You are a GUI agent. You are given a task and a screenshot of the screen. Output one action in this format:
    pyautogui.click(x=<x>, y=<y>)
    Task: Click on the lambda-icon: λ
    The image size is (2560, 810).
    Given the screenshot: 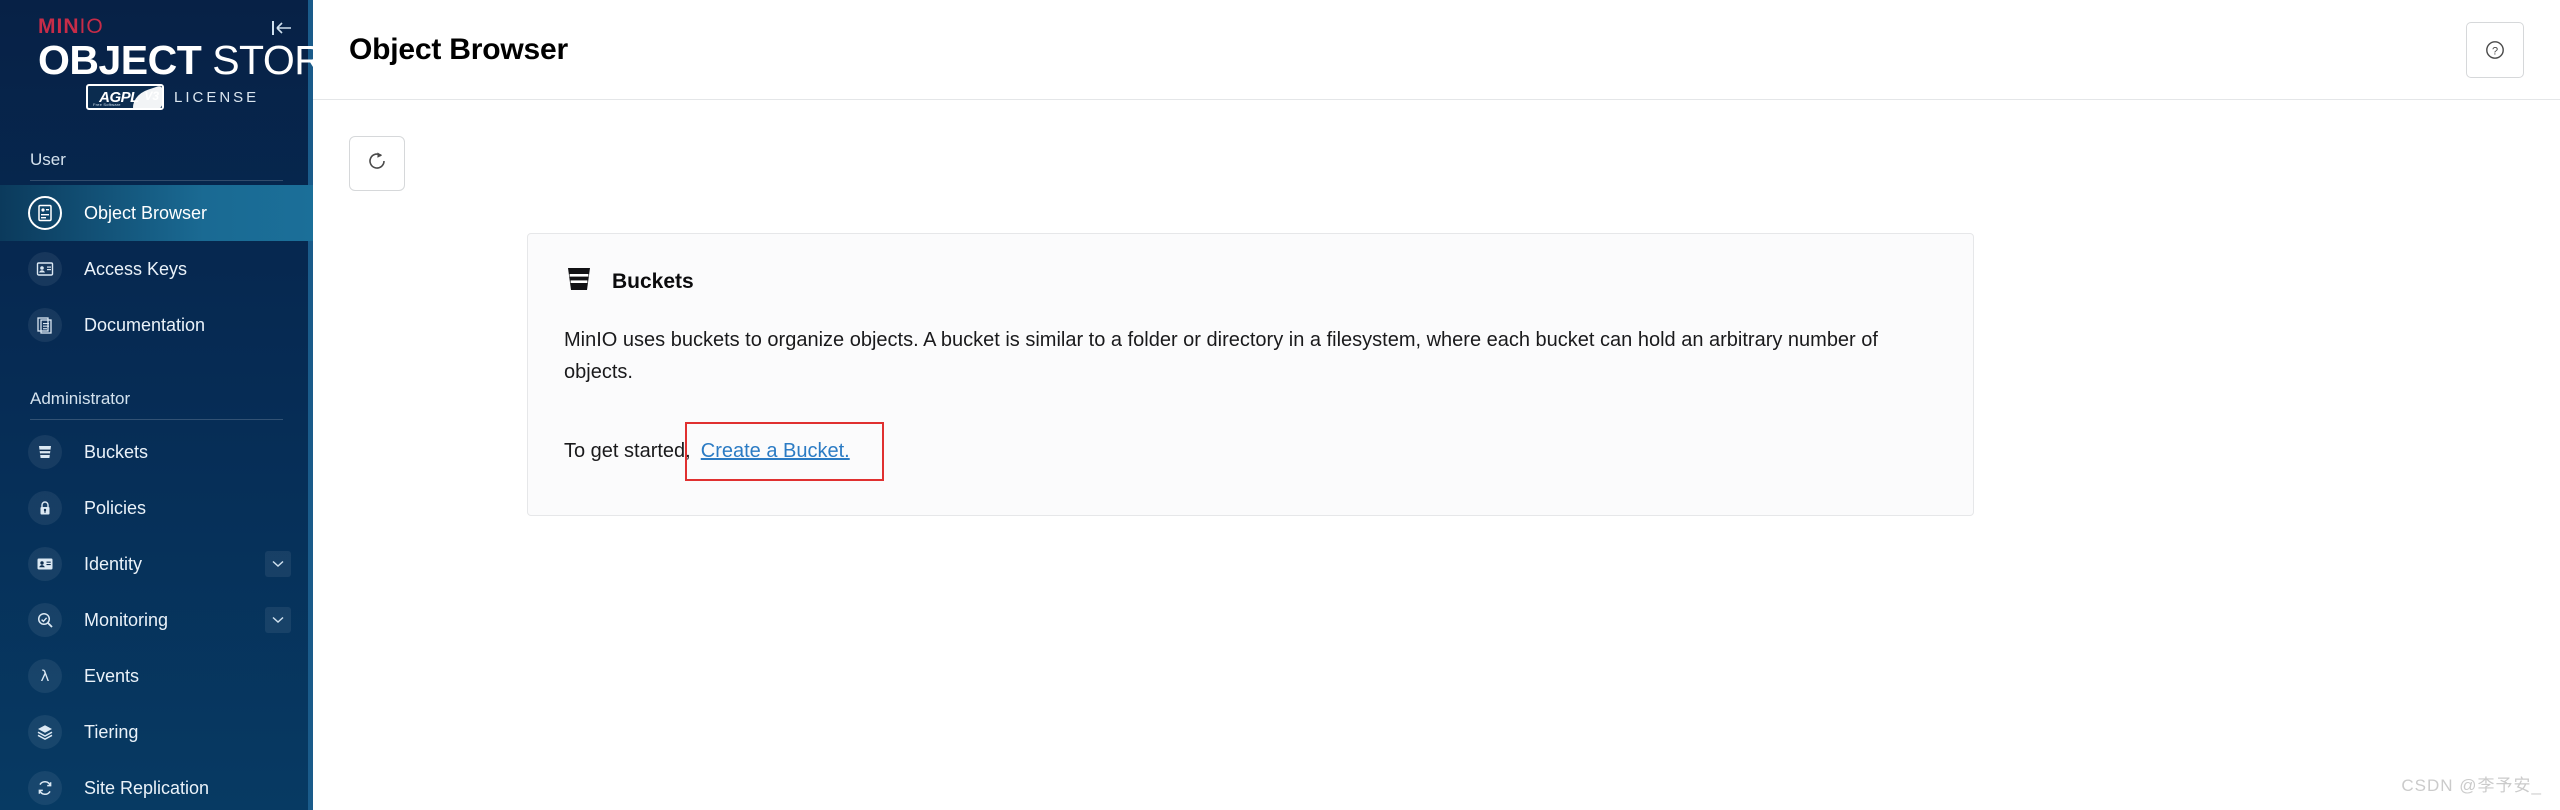 What is the action you would take?
    pyautogui.click(x=45, y=676)
    